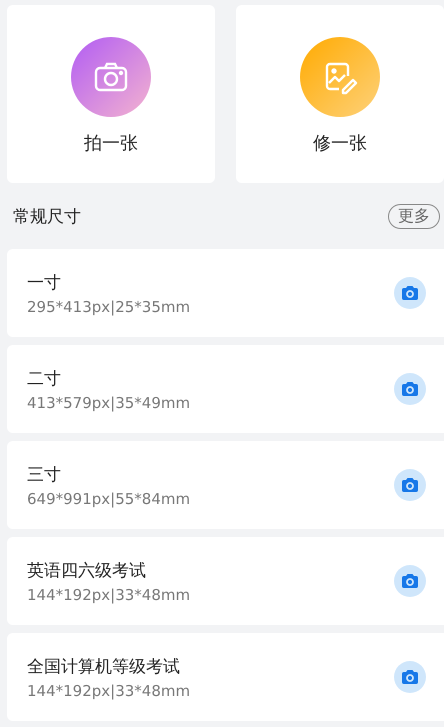 Image resolution: width=444 pixels, height=727 pixels. I want to click on size-name: 全国计算机等级考试, so click(104, 667).